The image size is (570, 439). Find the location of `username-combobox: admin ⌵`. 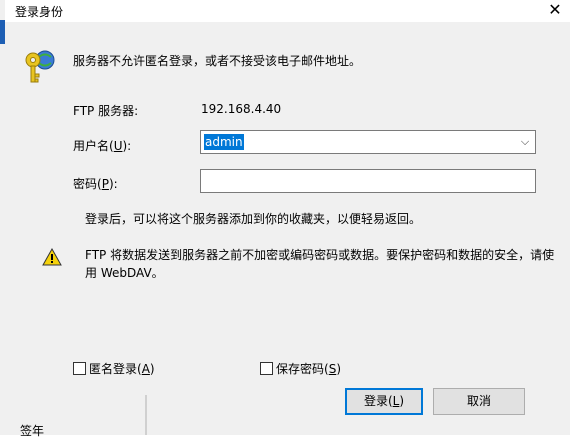

username-combobox: admin ⌵ is located at coordinates (368, 142).